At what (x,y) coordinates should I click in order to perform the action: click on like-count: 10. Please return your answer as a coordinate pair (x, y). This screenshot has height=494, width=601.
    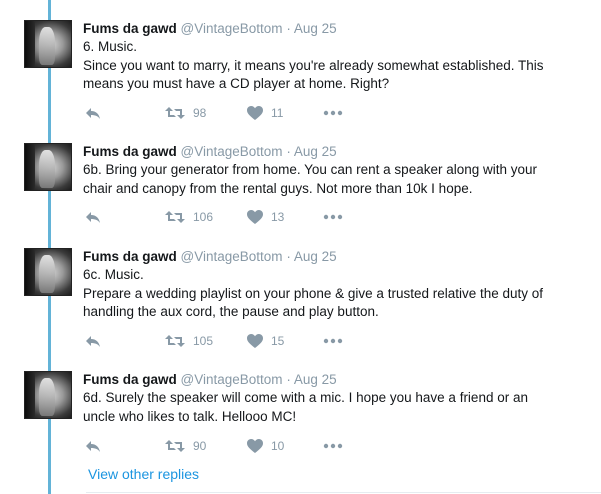
    Looking at the image, I should click on (278, 446).